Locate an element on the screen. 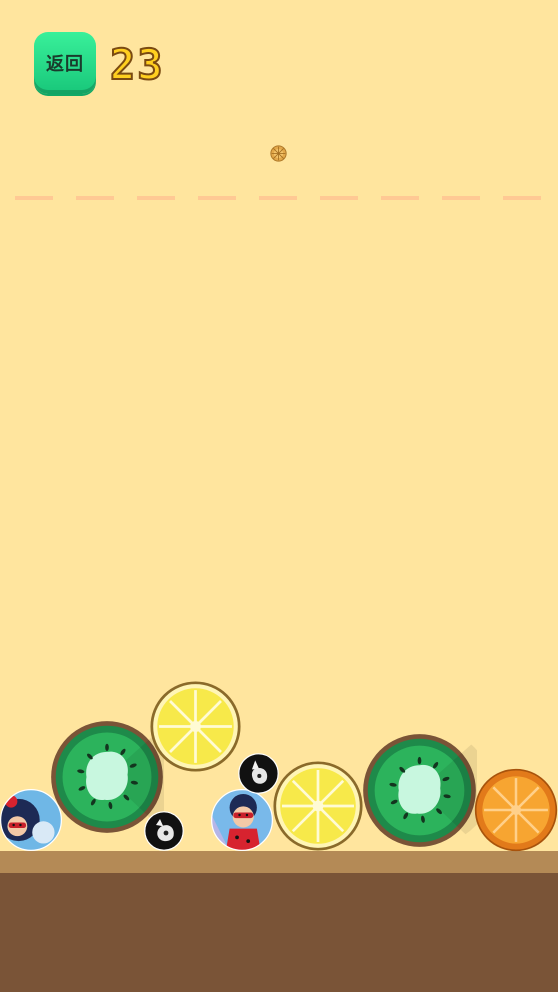  cat-avatar-icon is located at coordinates (164, 831).